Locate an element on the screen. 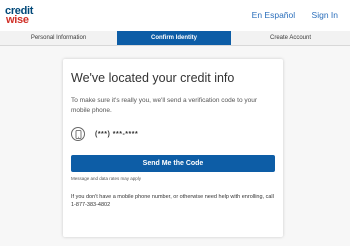  send-code-button: Send Me the Code is located at coordinates (173, 163).